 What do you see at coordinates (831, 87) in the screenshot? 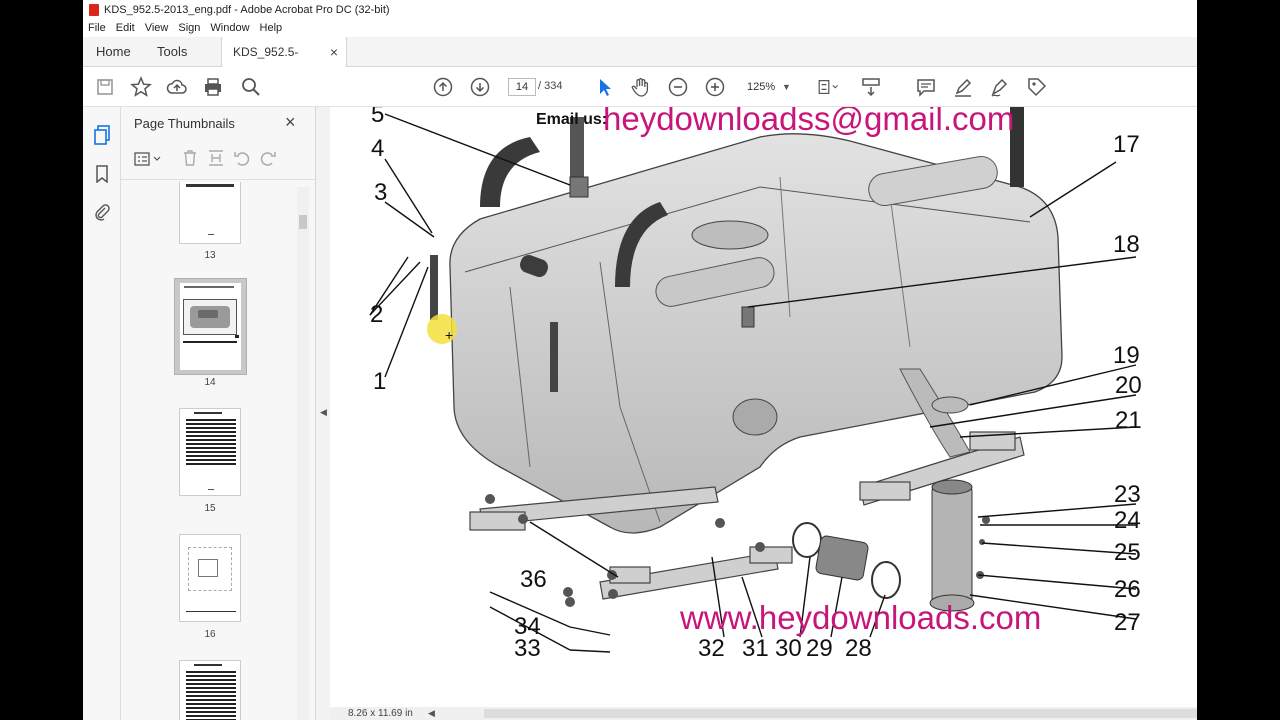
I see `fit-page-icon` at bounding box center [831, 87].